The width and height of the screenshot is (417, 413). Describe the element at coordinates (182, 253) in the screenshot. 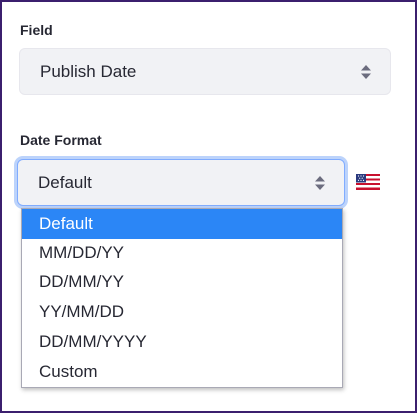

I see `dropdown-option-mm-dd-yy: MM/DD/YY` at that location.